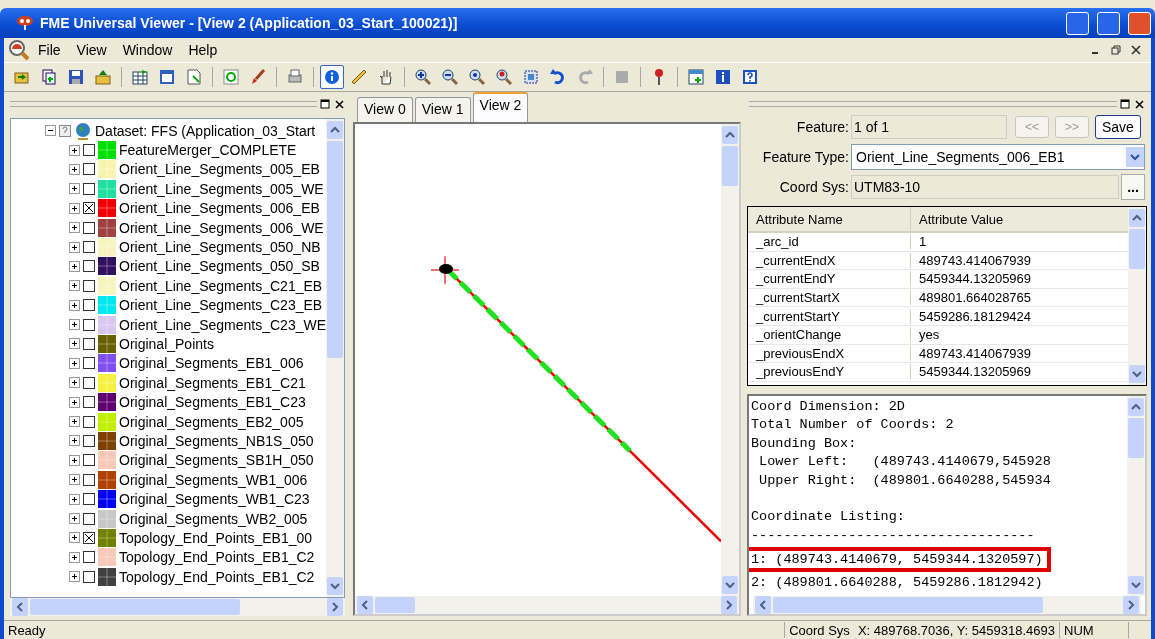 The height and width of the screenshot is (639, 1155). What do you see at coordinates (1139, 23) in the screenshot?
I see `close-button` at bounding box center [1139, 23].